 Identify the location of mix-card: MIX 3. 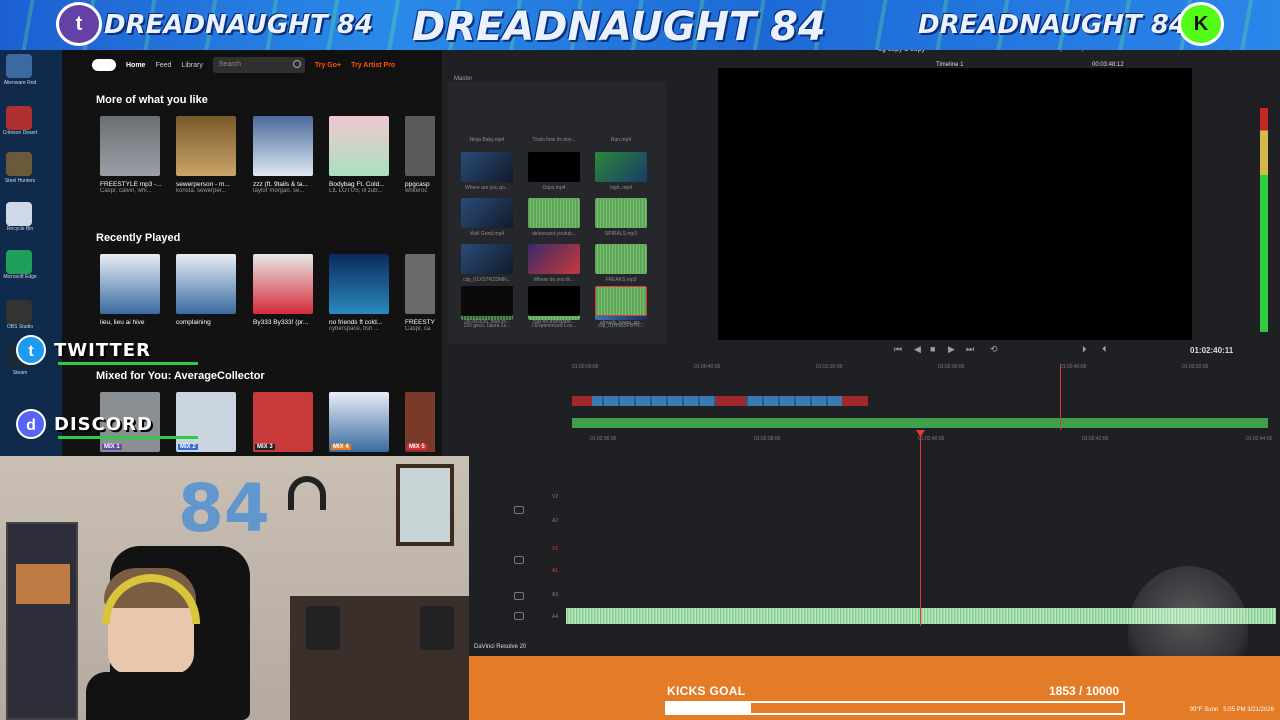
(284, 422).